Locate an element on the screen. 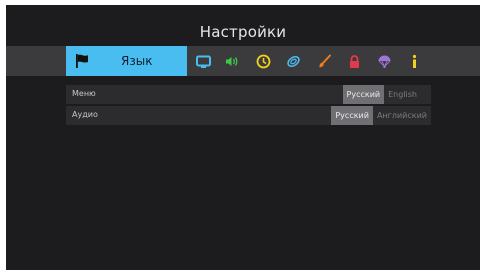 Image resolution: width=486 pixels, height=275 pixels. brush-icon is located at coordinates (324, 61).